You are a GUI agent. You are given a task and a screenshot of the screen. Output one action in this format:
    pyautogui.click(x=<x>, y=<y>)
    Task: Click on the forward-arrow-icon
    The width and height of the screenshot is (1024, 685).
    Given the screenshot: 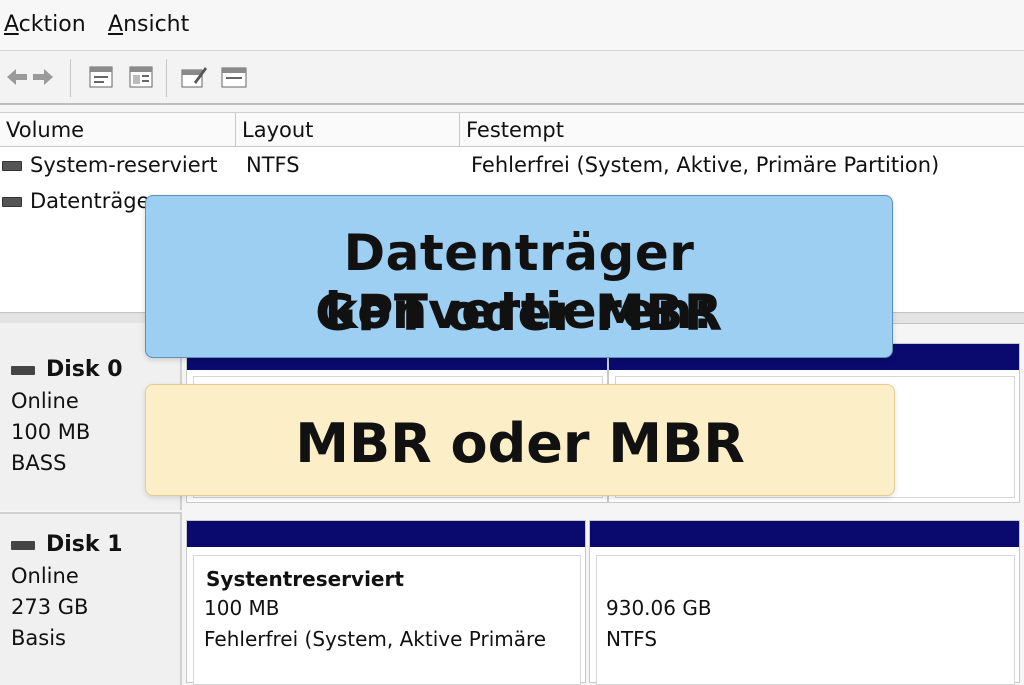 What is the action you would take?
    pyautogui.click(x=43, y=77)
    